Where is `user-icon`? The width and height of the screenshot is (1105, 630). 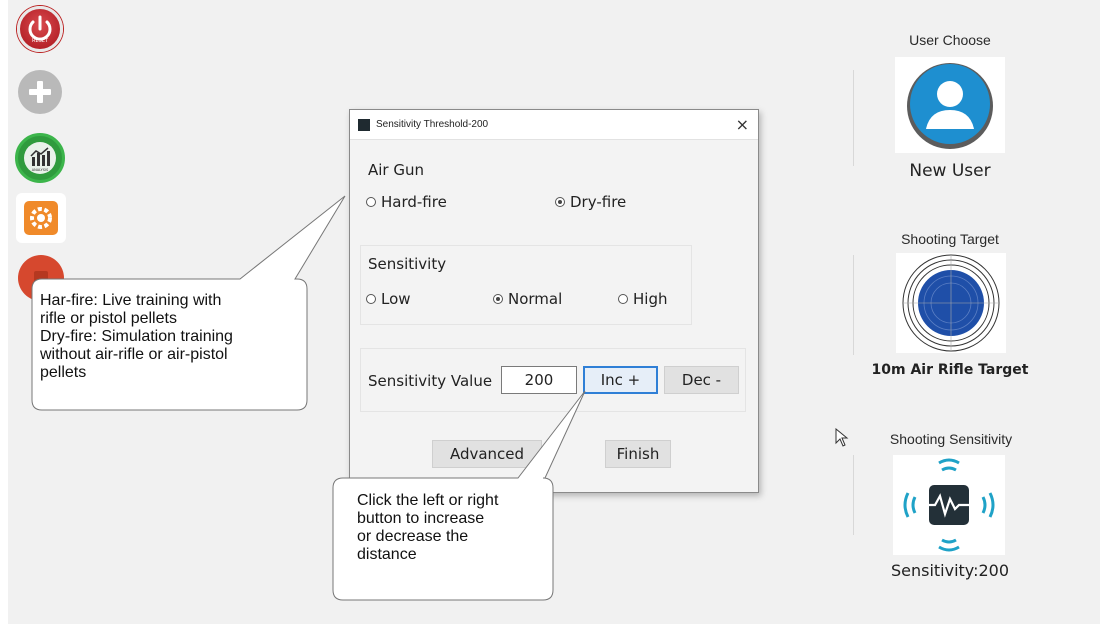
user-icon is located at coordinates (950, 106).